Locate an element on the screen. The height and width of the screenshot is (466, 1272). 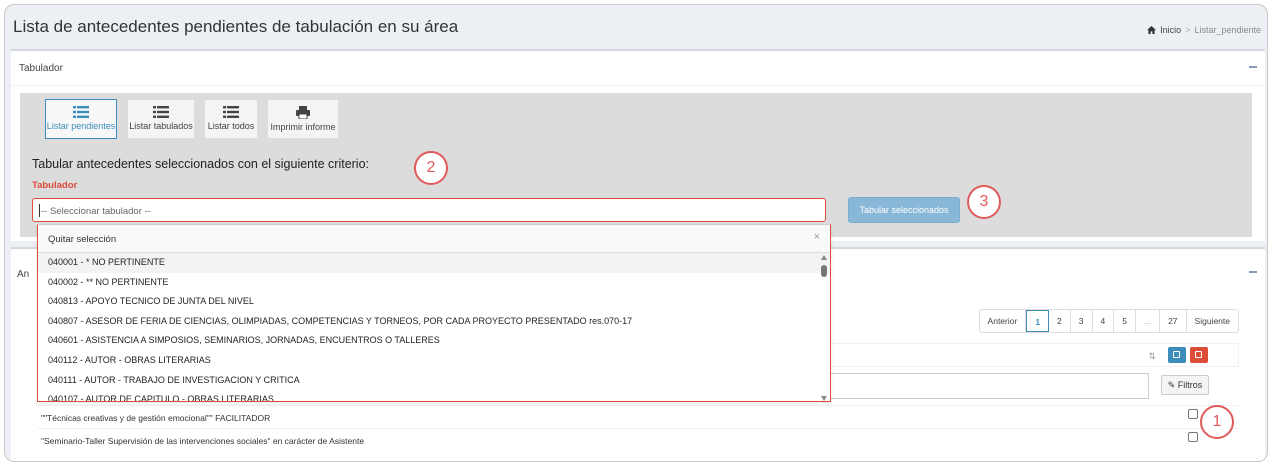
tabulador-box-title: Tabulador is located at coordinates (41, 68).